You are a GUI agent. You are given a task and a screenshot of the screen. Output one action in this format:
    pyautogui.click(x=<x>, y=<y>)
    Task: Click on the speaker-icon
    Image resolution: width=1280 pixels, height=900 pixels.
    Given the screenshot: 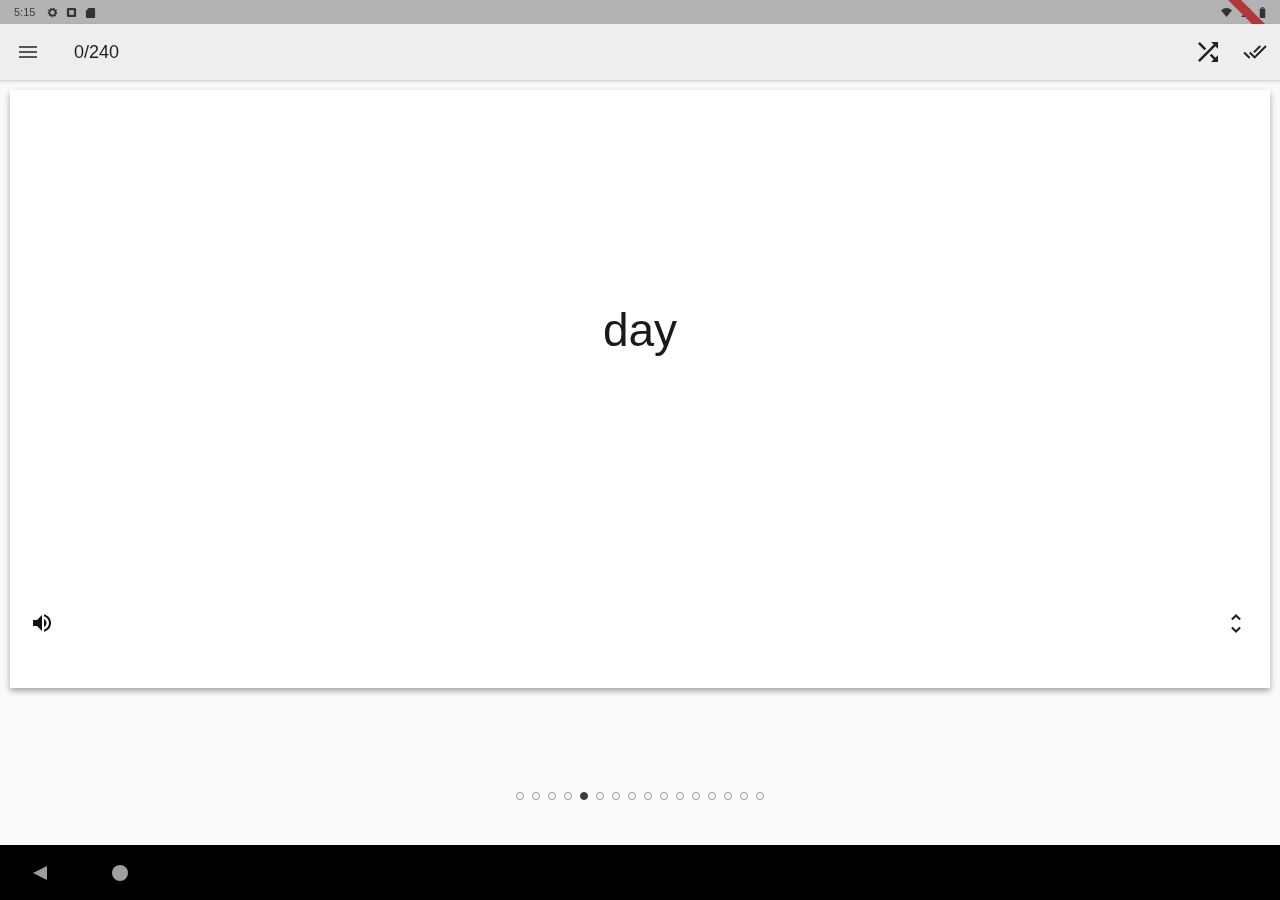 What is the action you would take?
    pyautogui.click(x=42, y=623)
    